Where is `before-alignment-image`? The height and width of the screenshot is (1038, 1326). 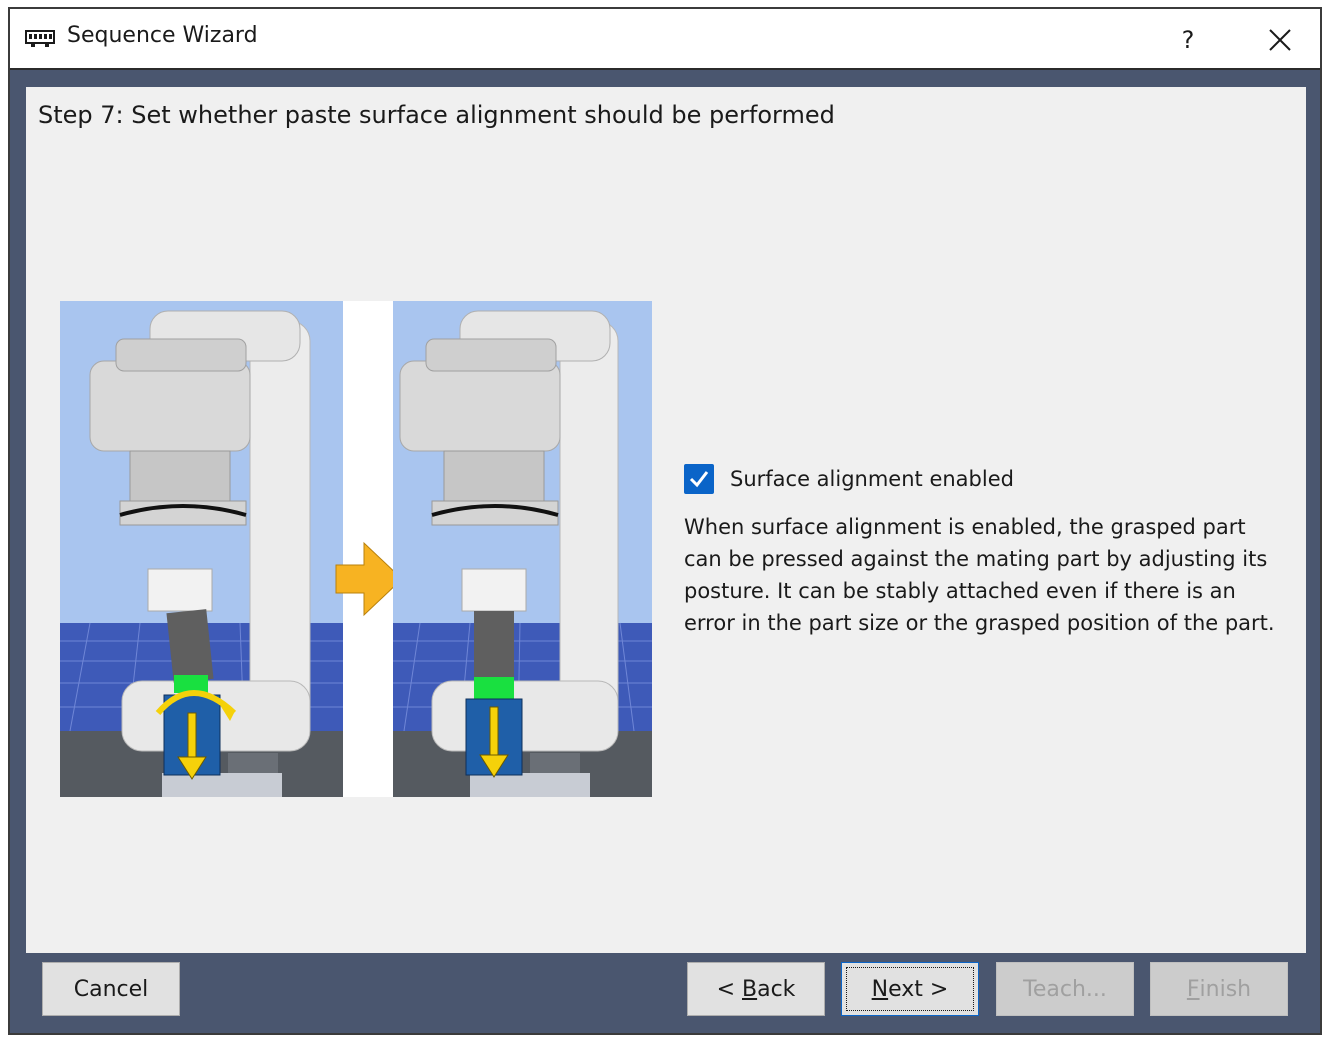
before-alignment-image is located at coordinates (201, 549).